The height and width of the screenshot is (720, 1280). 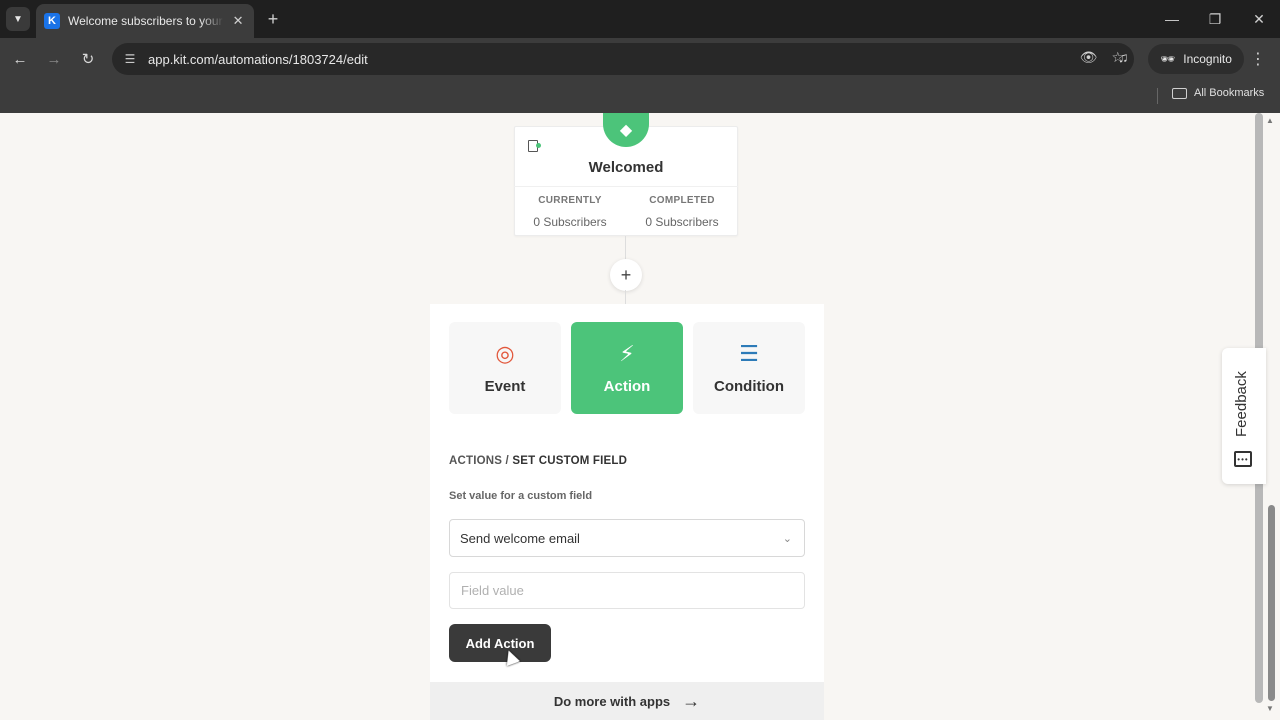 What do you see at coordinates (570, 200) in the screenshot?
I see `stat-currently-label: CURRENTLY` at bounding box center [570, 200].